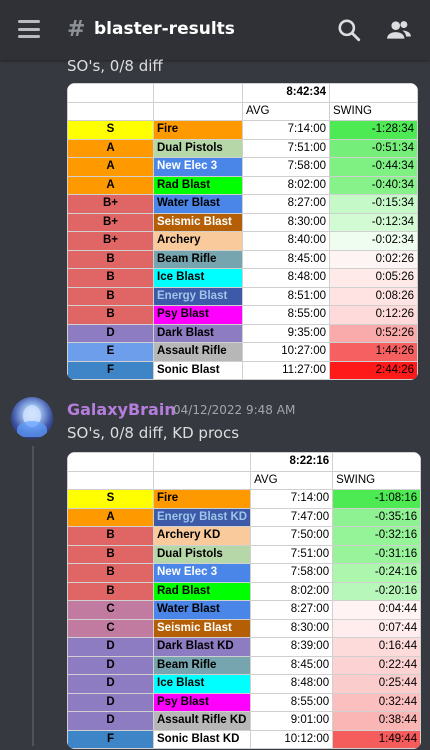 This screenshot has height=750, width=430. I want to click on powerset-name-cell: Fire, so click(198, 130).